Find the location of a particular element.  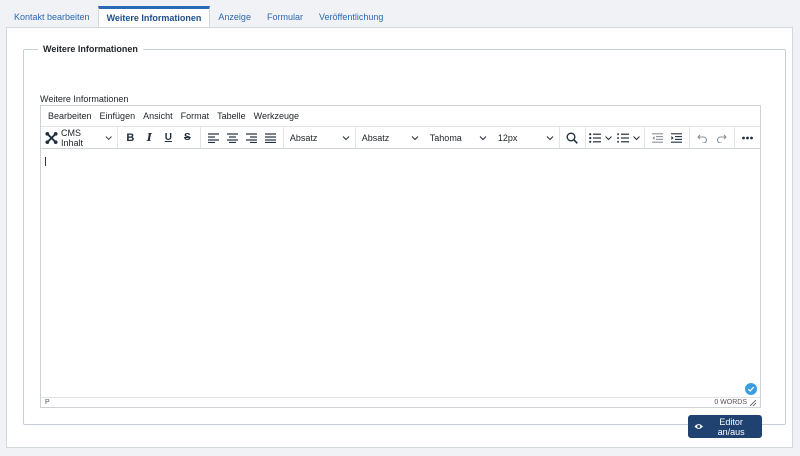

align-right-button is located at coordinates (251, 138).